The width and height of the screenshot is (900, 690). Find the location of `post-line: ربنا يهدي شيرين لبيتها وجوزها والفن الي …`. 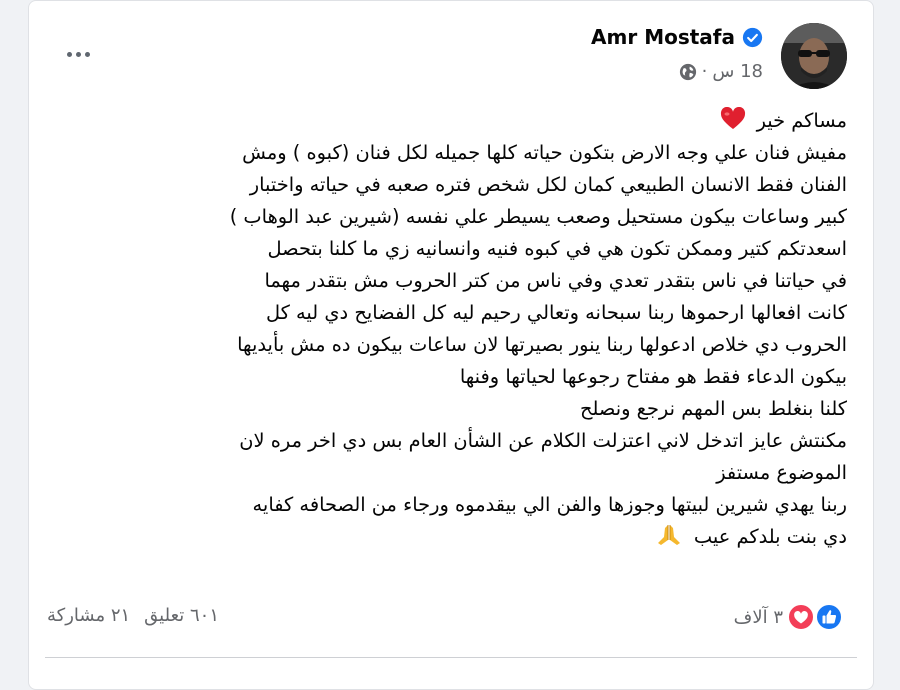

post-line: ربنا يهدي شيرين لبيتها وجوزها والفن الي … is located at coordinates (549, 504).